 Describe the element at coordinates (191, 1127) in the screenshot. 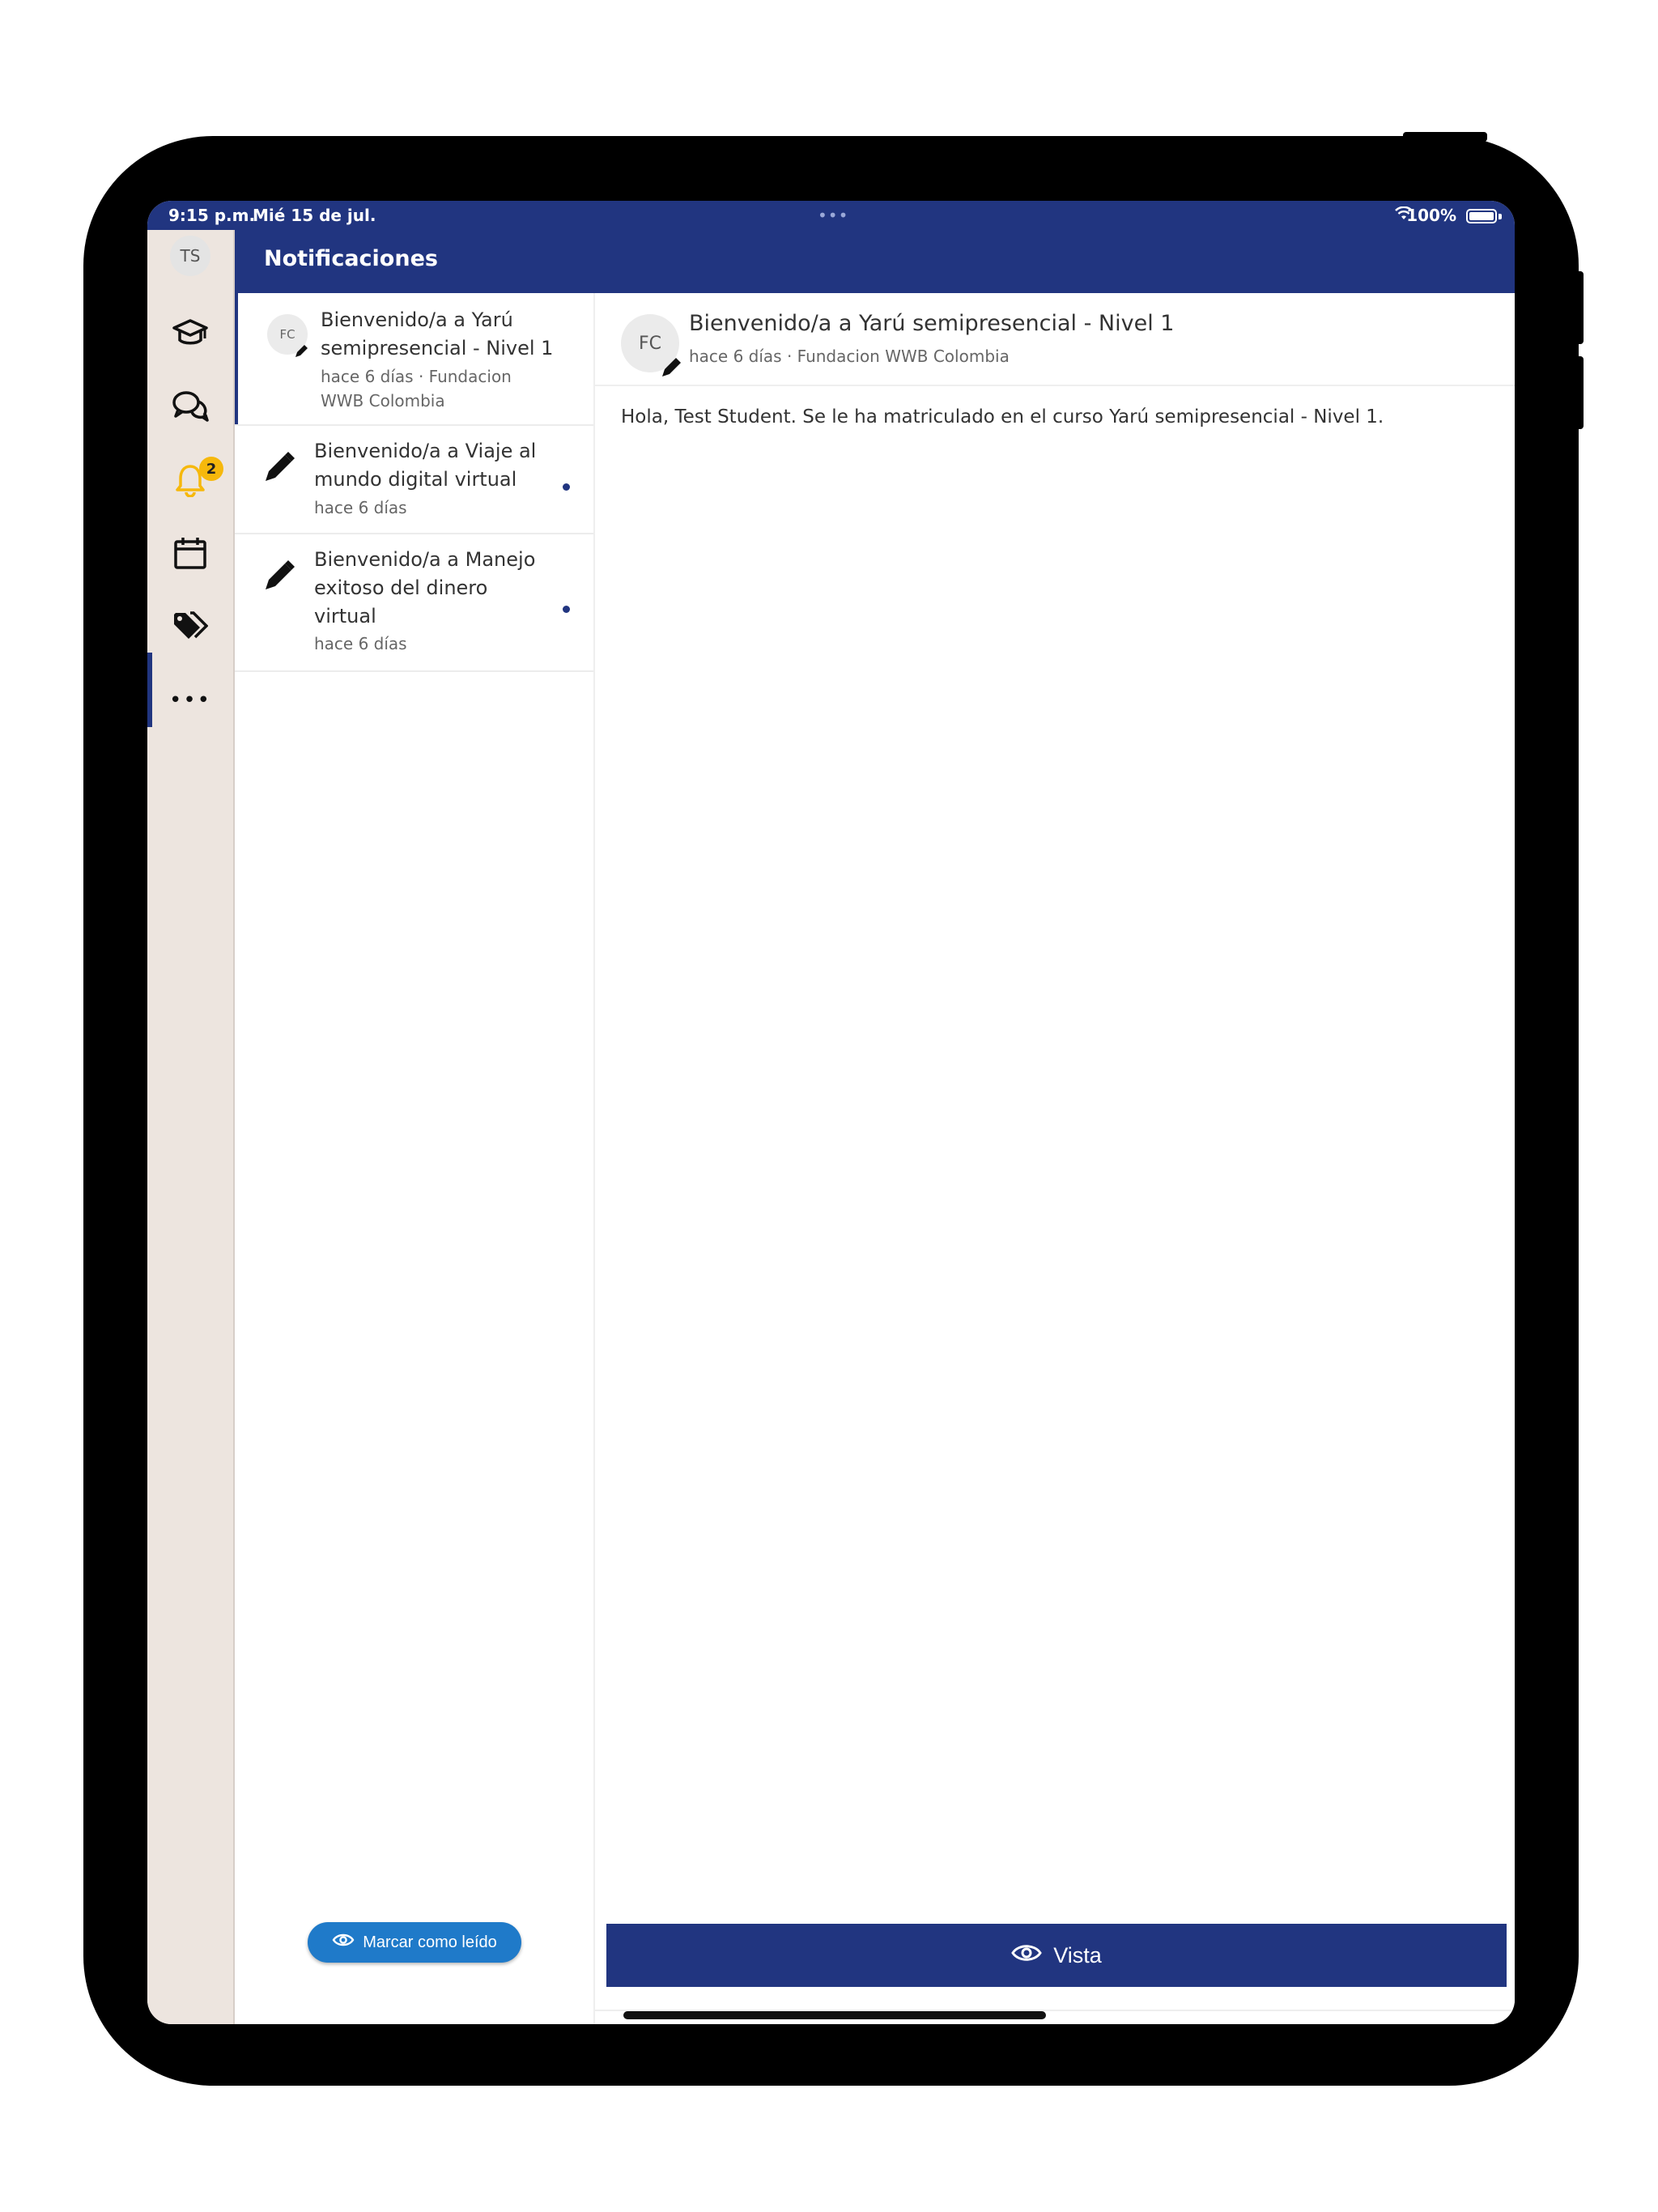

I see `nav-rail: TS 2 •••` at that location.